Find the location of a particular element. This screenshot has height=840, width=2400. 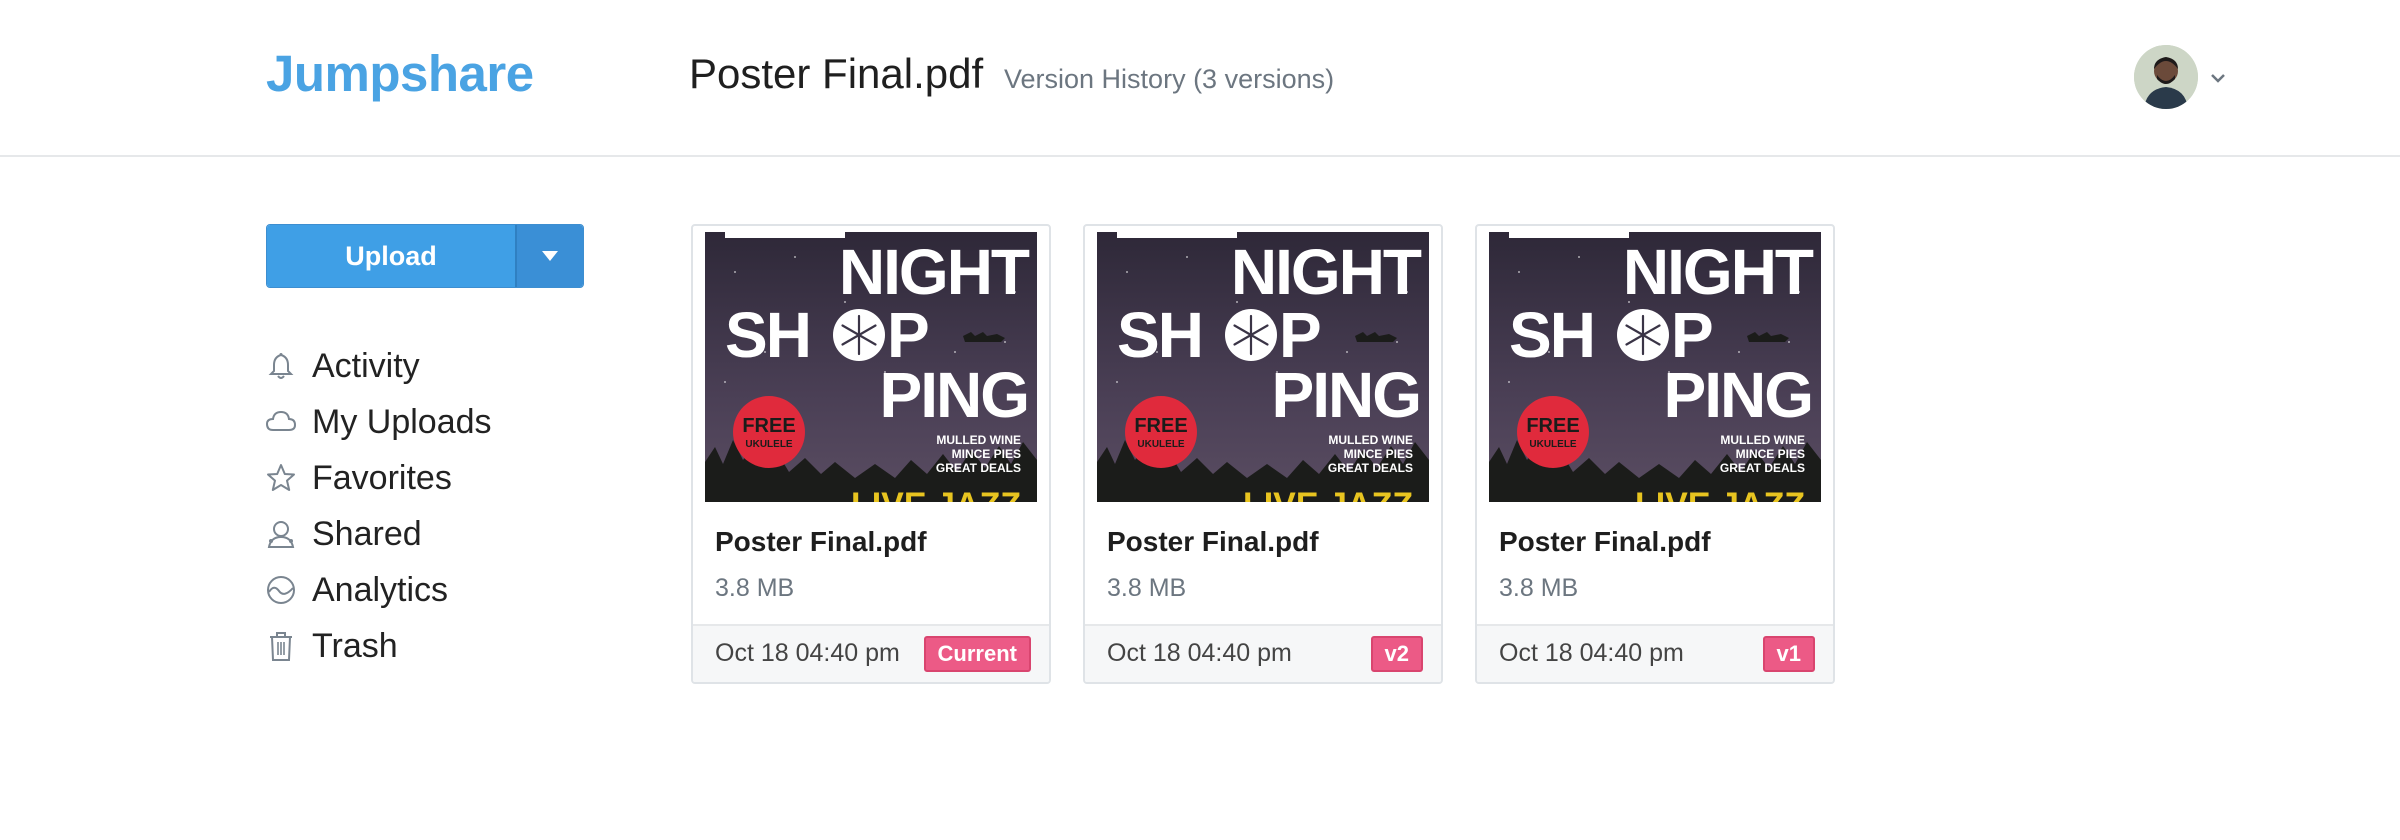

sidebar-item-shared: Shared is located at coordinates (378, 534).